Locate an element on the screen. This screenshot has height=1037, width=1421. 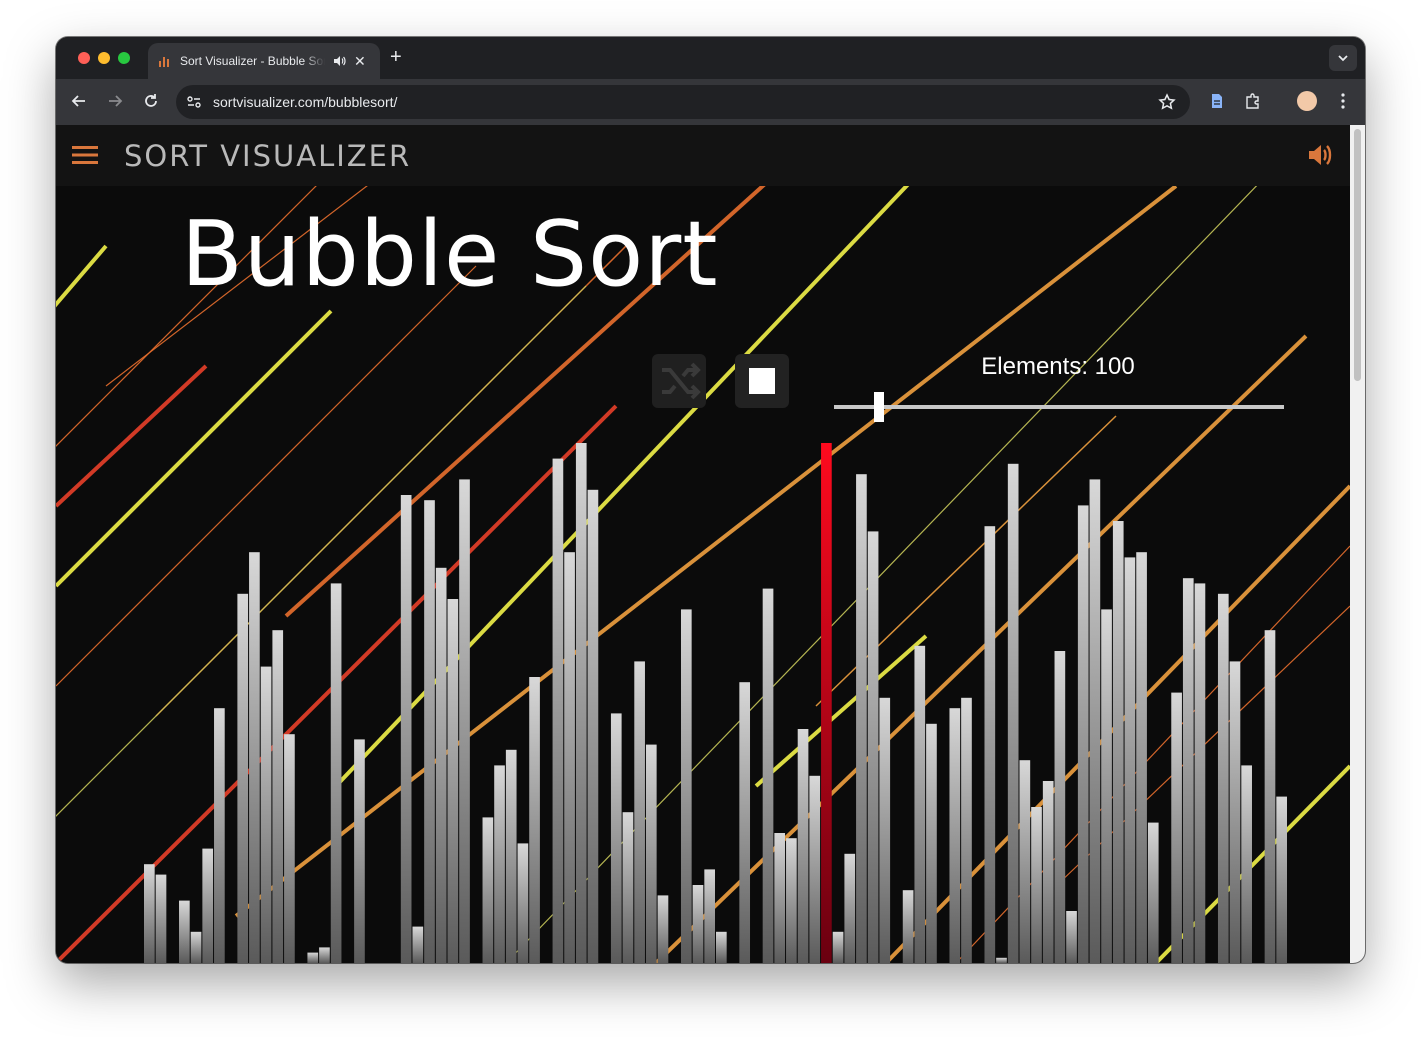
new-tab-icon: + is located at coordinates (396, 57).